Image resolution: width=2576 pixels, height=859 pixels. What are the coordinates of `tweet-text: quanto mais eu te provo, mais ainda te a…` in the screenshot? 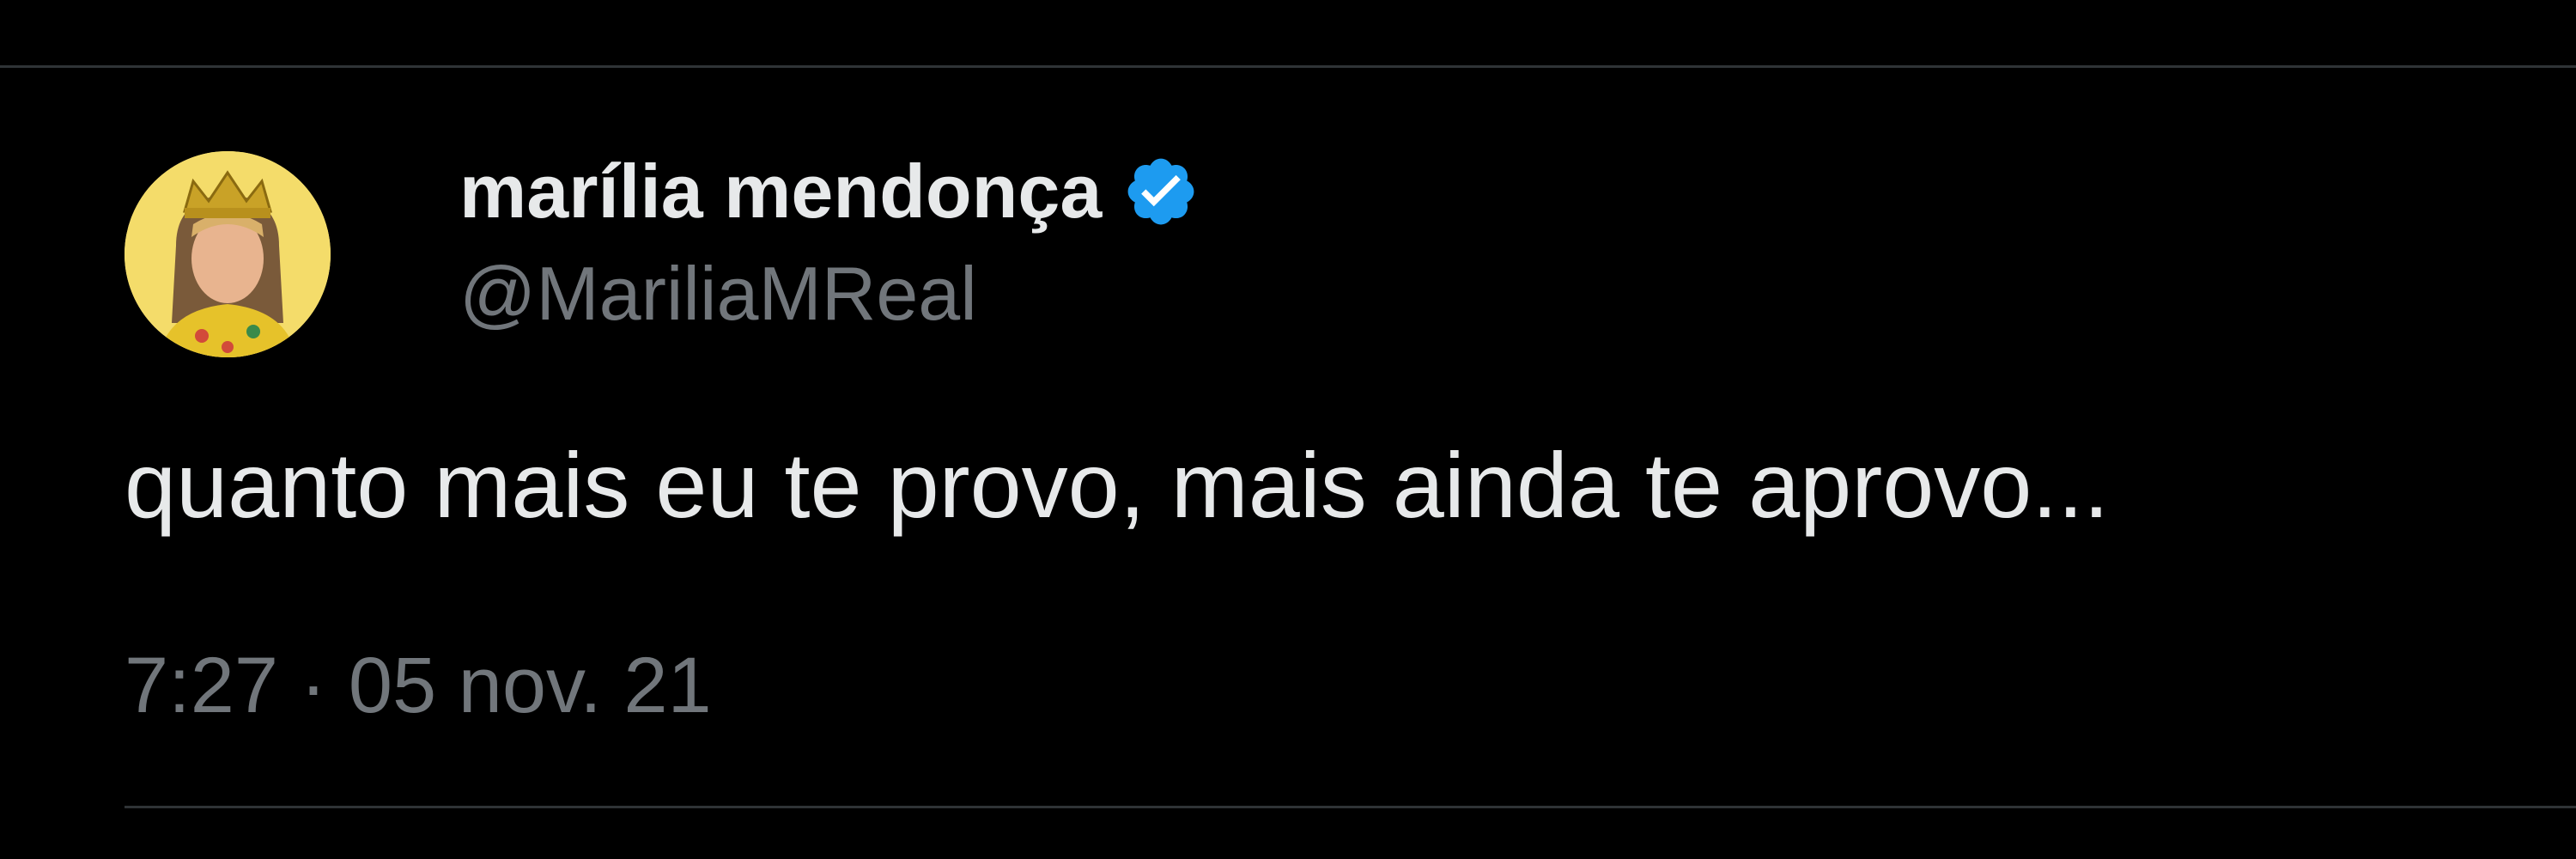 It's located at (1118, 485).